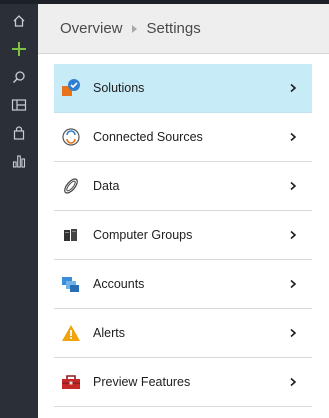  I want to click on accounts-icon, so click(71, 284).